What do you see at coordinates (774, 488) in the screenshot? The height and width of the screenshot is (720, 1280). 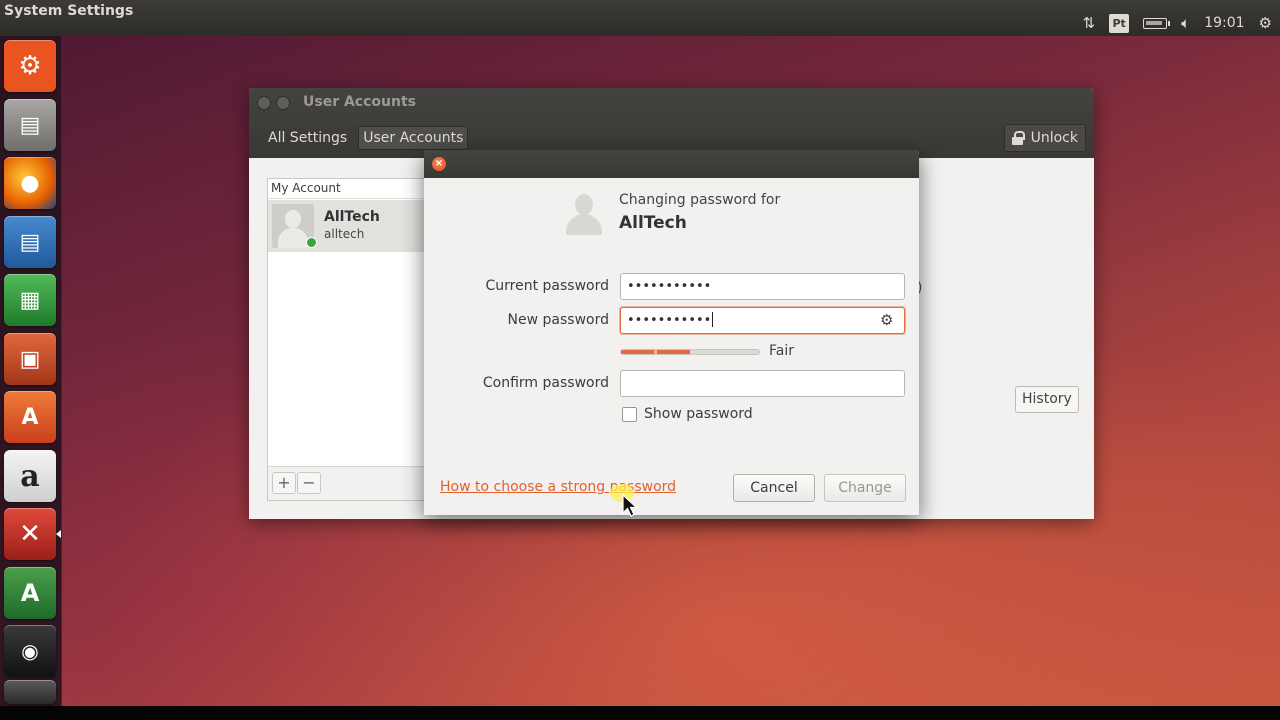 I see `cancel-button: Cancel` at bounding box center [774, 488].